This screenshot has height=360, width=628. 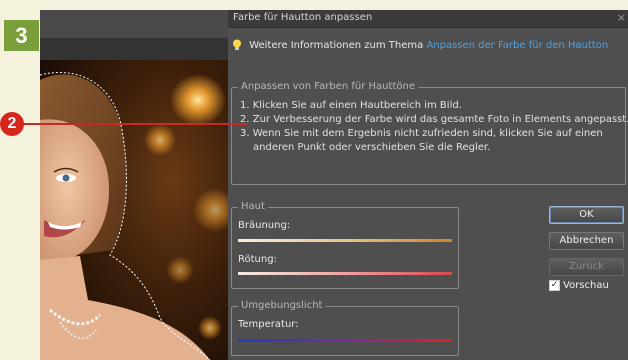 I want to click on callout-leader-line, so click(x=135, y=124).